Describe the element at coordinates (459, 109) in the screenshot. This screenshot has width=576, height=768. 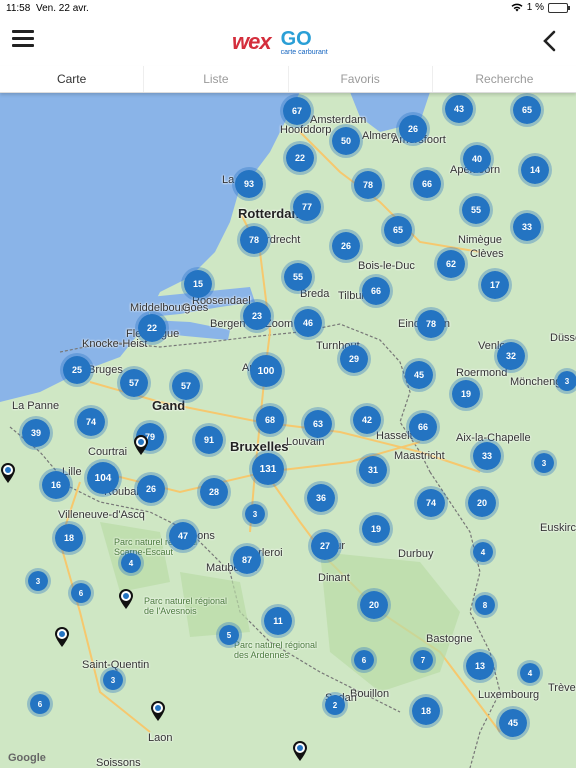
I see `station-cluster: 43` at that location.